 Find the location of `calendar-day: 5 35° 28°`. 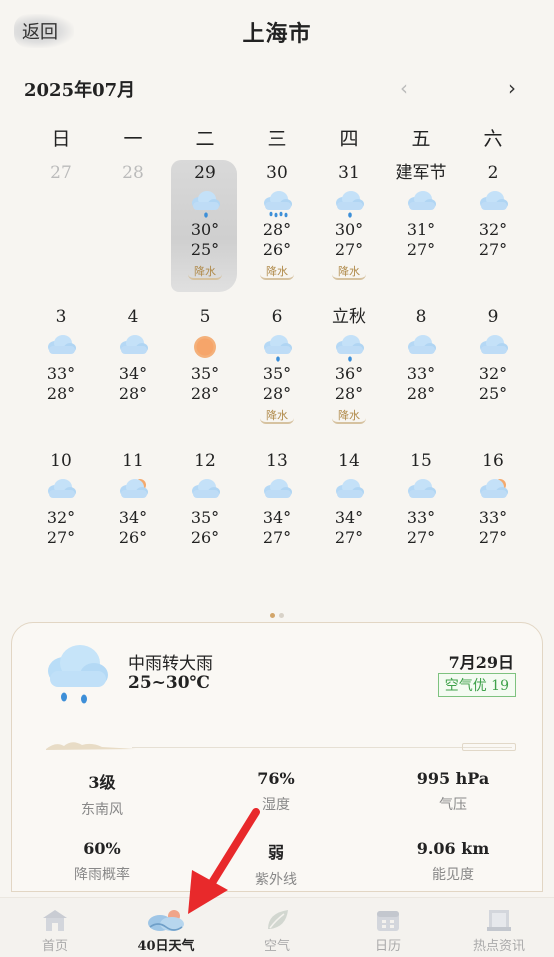

calendar-day: 5 35° 28° is located at coordinates (205, 376).